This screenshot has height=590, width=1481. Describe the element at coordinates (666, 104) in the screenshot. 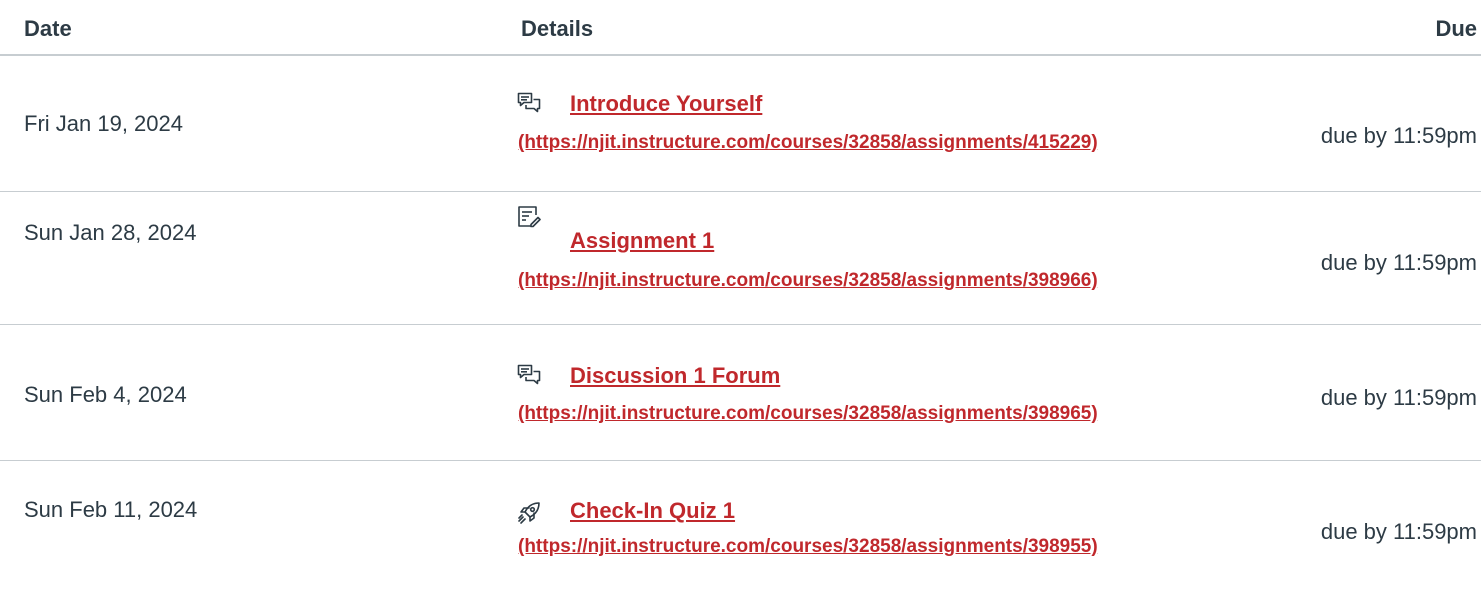

I see `assignment-link: Introduce Yourself` at that location.